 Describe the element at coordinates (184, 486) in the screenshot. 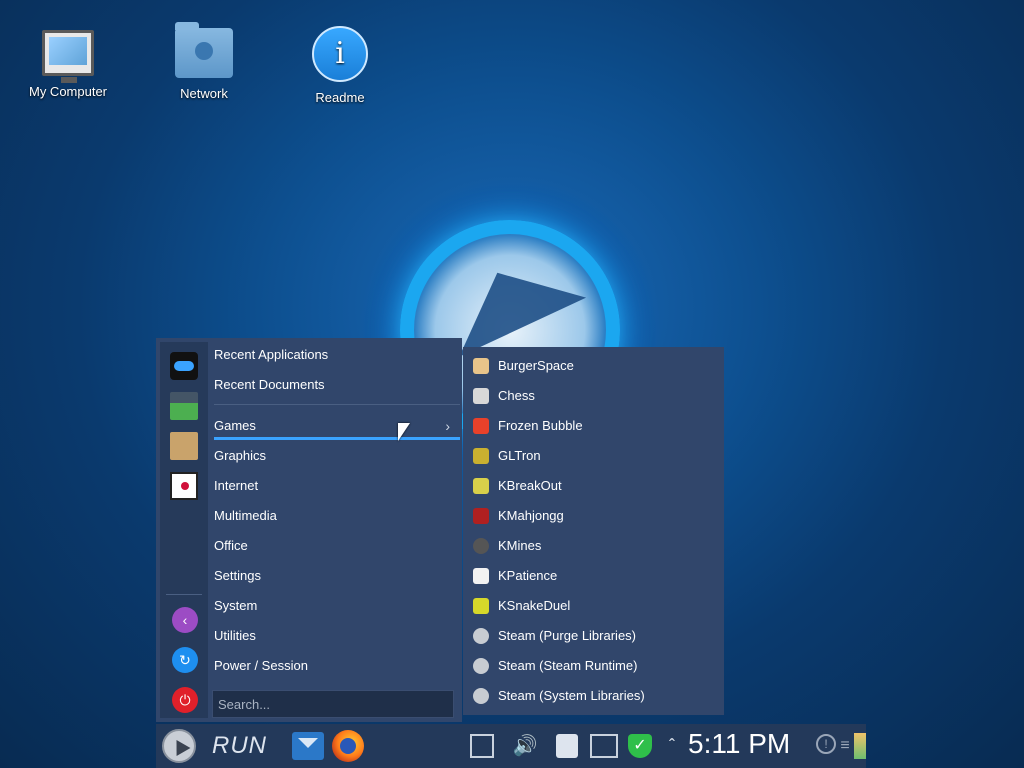

I see `japan-flag-icon` at that location.